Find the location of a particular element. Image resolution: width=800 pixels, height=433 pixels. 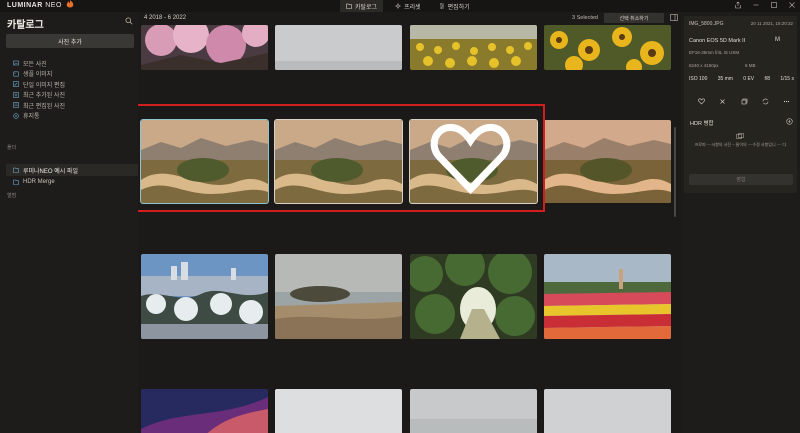

image-resolution: 6240 x 4160px is located at coordinates (704, 65).